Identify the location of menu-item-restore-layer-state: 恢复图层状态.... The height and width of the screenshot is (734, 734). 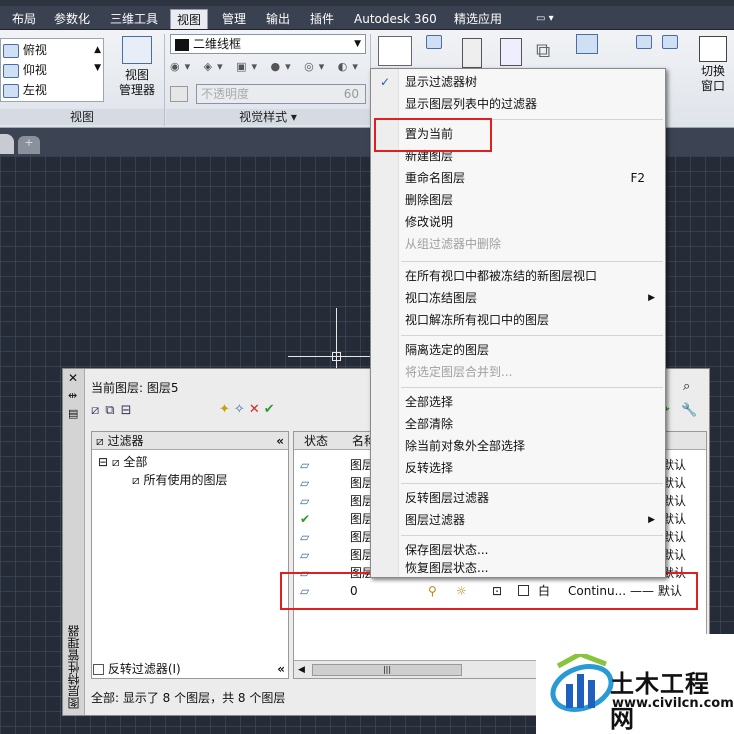
(518, 568).